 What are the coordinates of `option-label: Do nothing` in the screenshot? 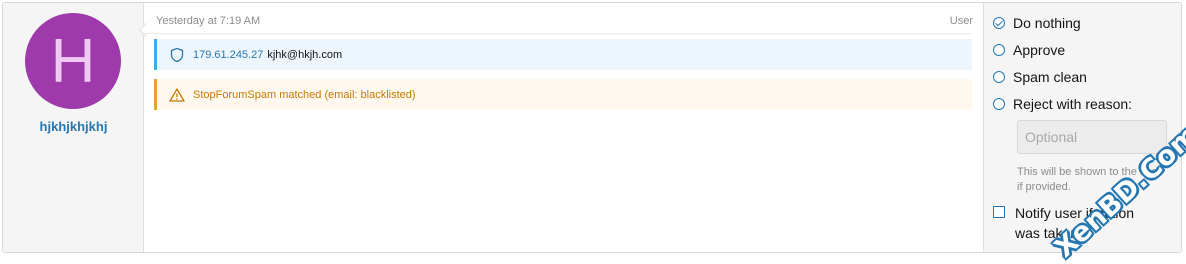 It's located at (1047, 23).